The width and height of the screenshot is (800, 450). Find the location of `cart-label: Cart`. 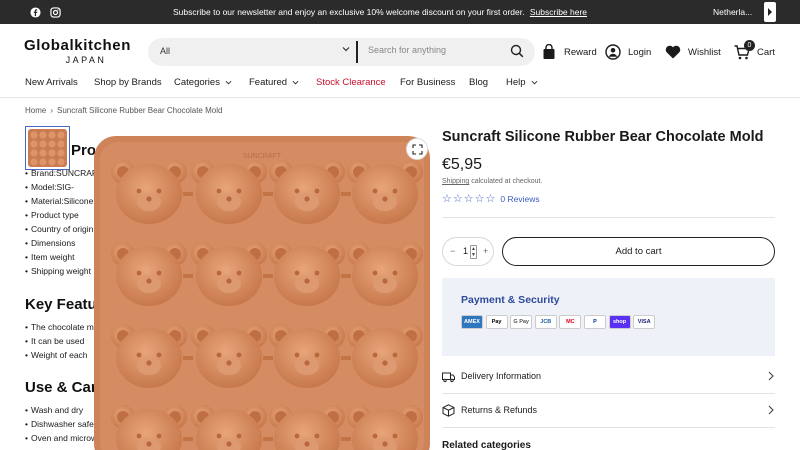

cart-label: Cart is located at coordinates (766, 52).